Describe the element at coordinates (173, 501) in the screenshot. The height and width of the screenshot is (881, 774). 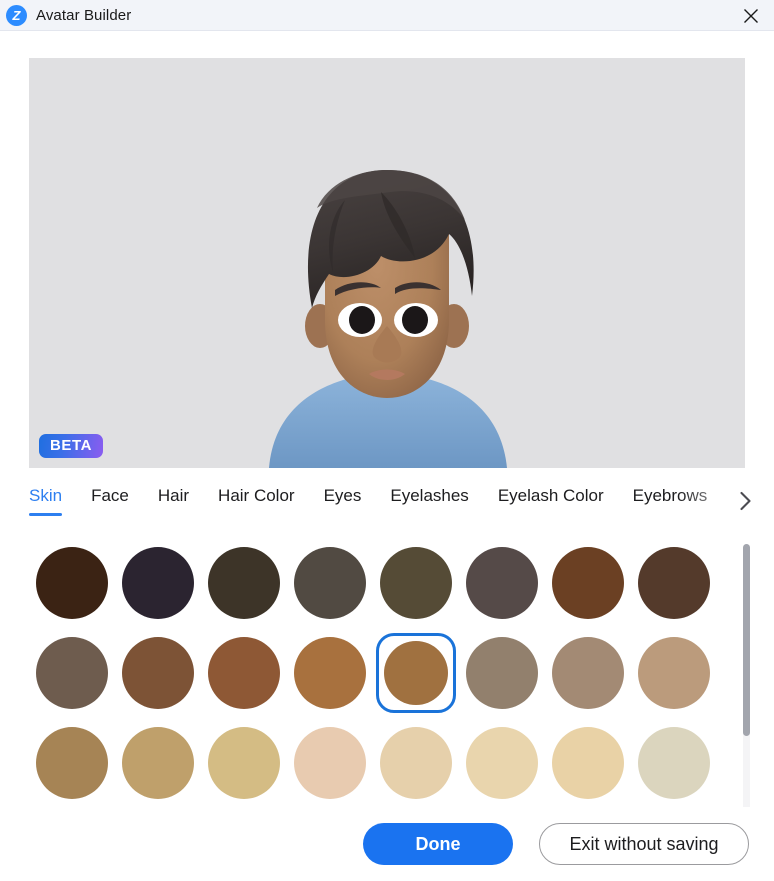
I see `tab-hair: Hair` at that location.